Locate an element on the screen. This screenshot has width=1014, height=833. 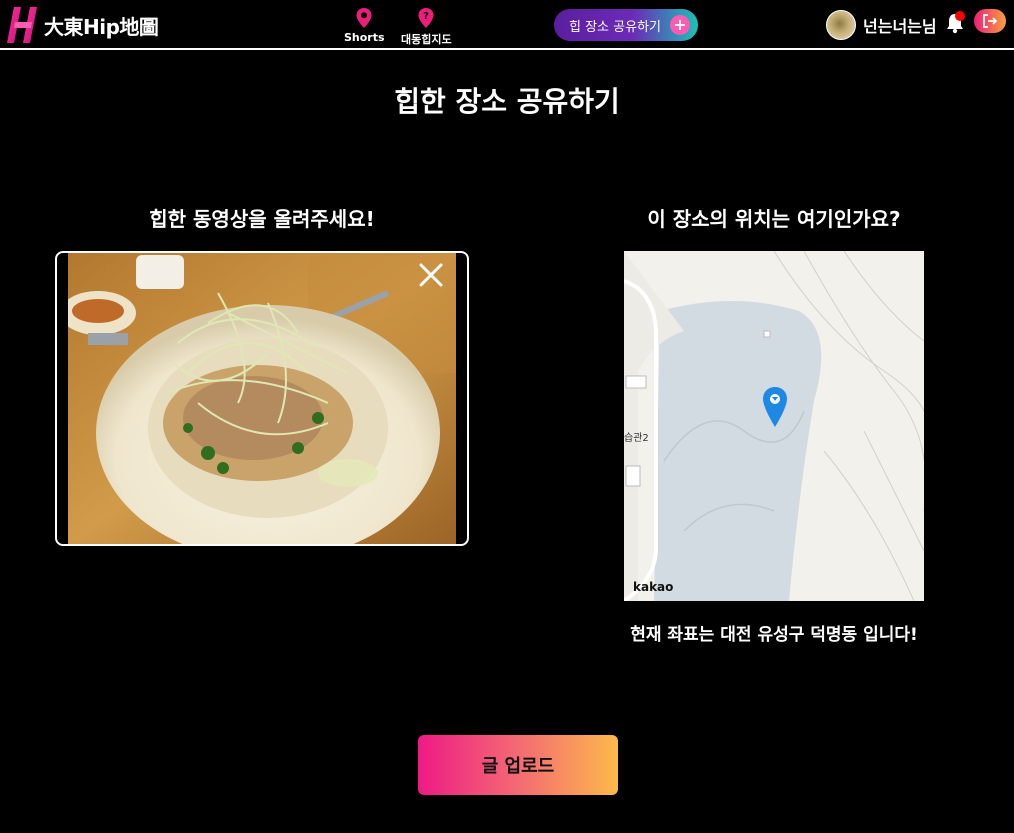
question-pin-icon: ? is located at coordinates (426, 18).